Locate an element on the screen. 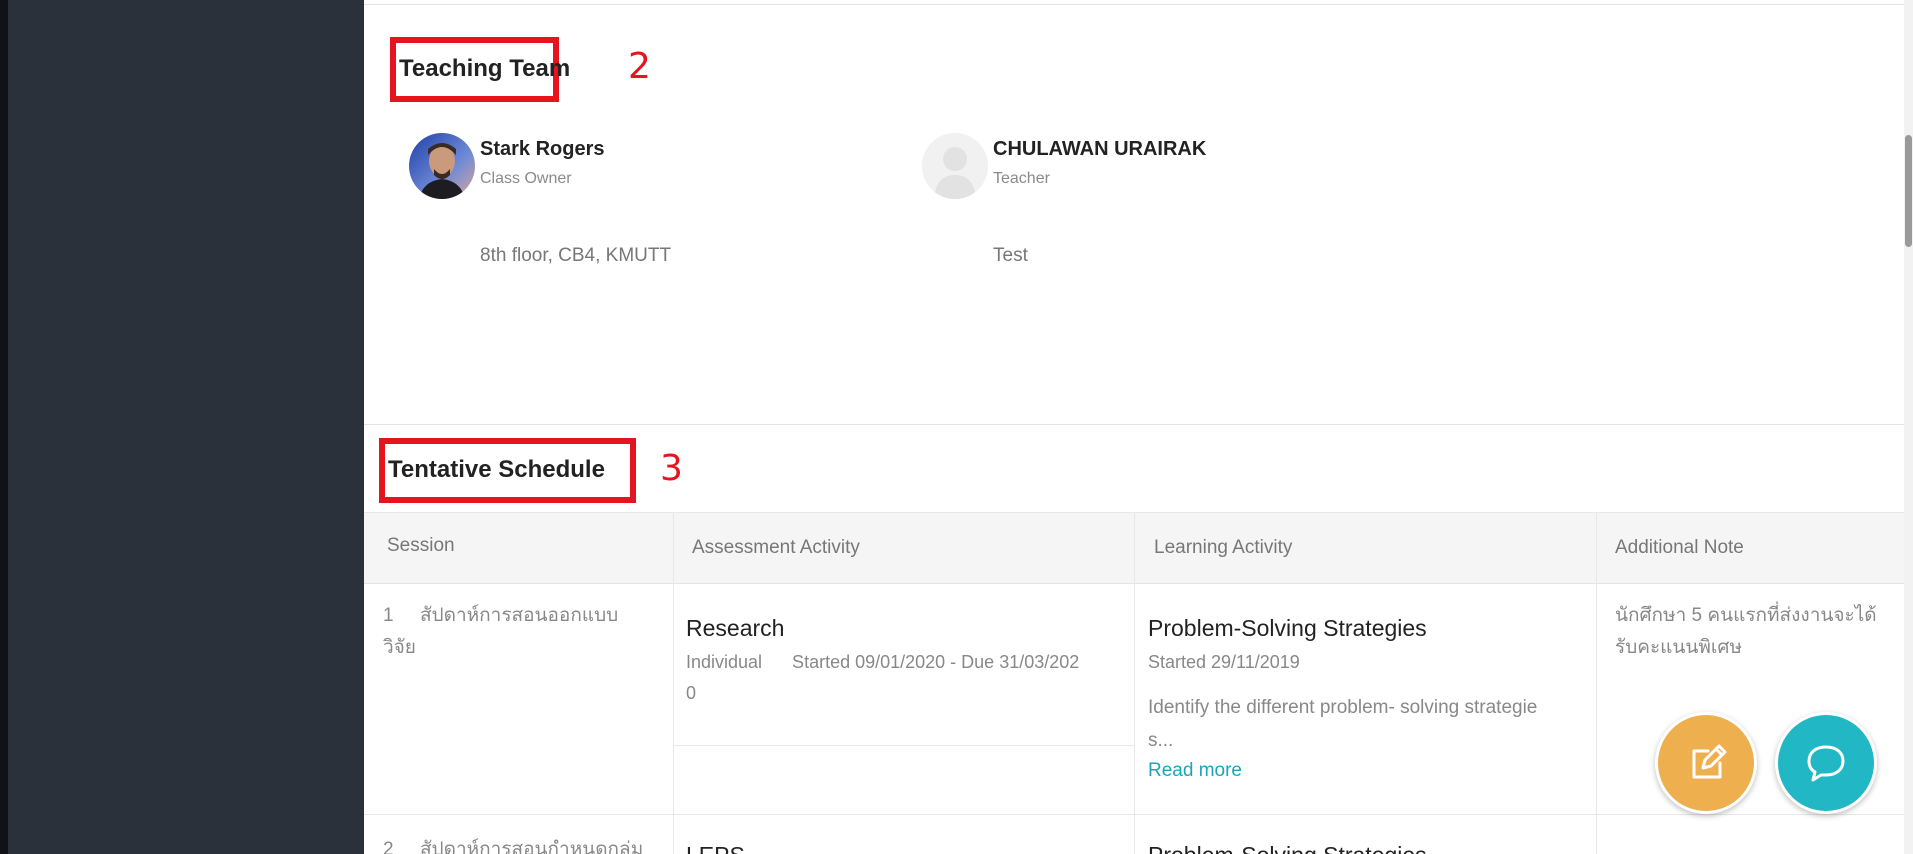 The image size is (1913, 854). chat-fab-button is located at coordinates (1826, 763).